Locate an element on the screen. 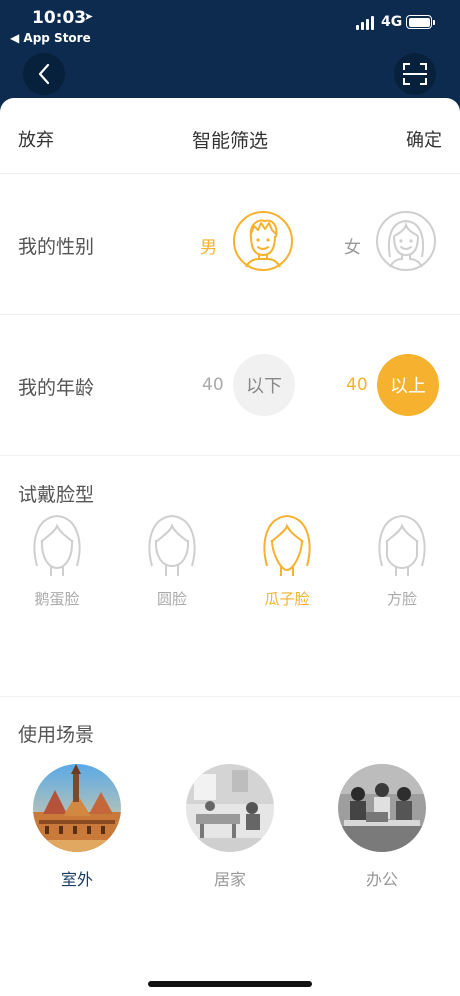 Image resolution: width=460 pixels, height=996 pixels. age-below-number: 40 is located at coordinates (213, 385).